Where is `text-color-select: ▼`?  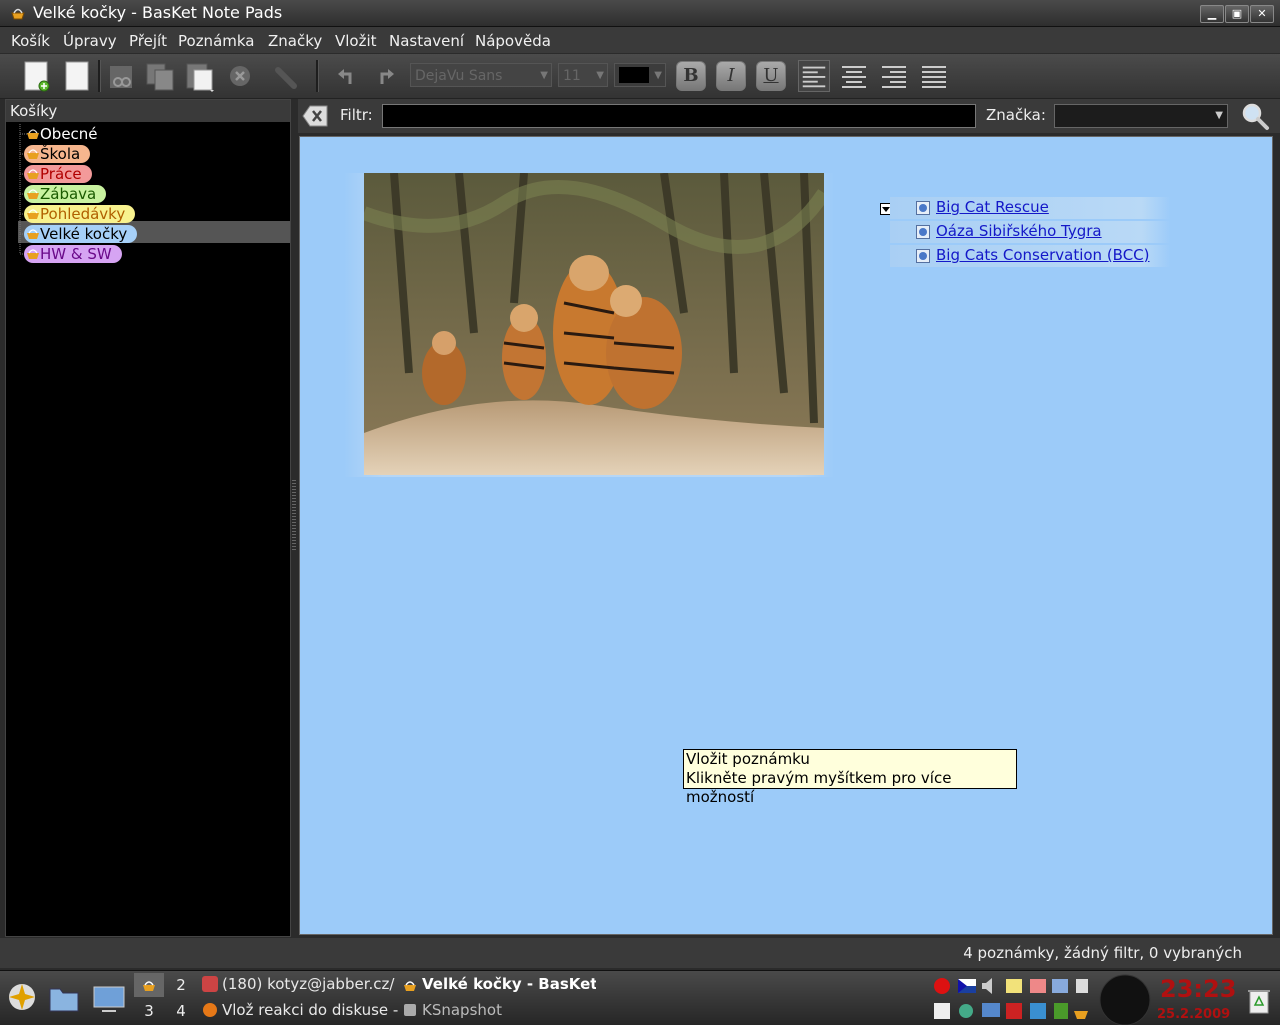 text-color-select: ▼ is located at coordinates (640, 75).